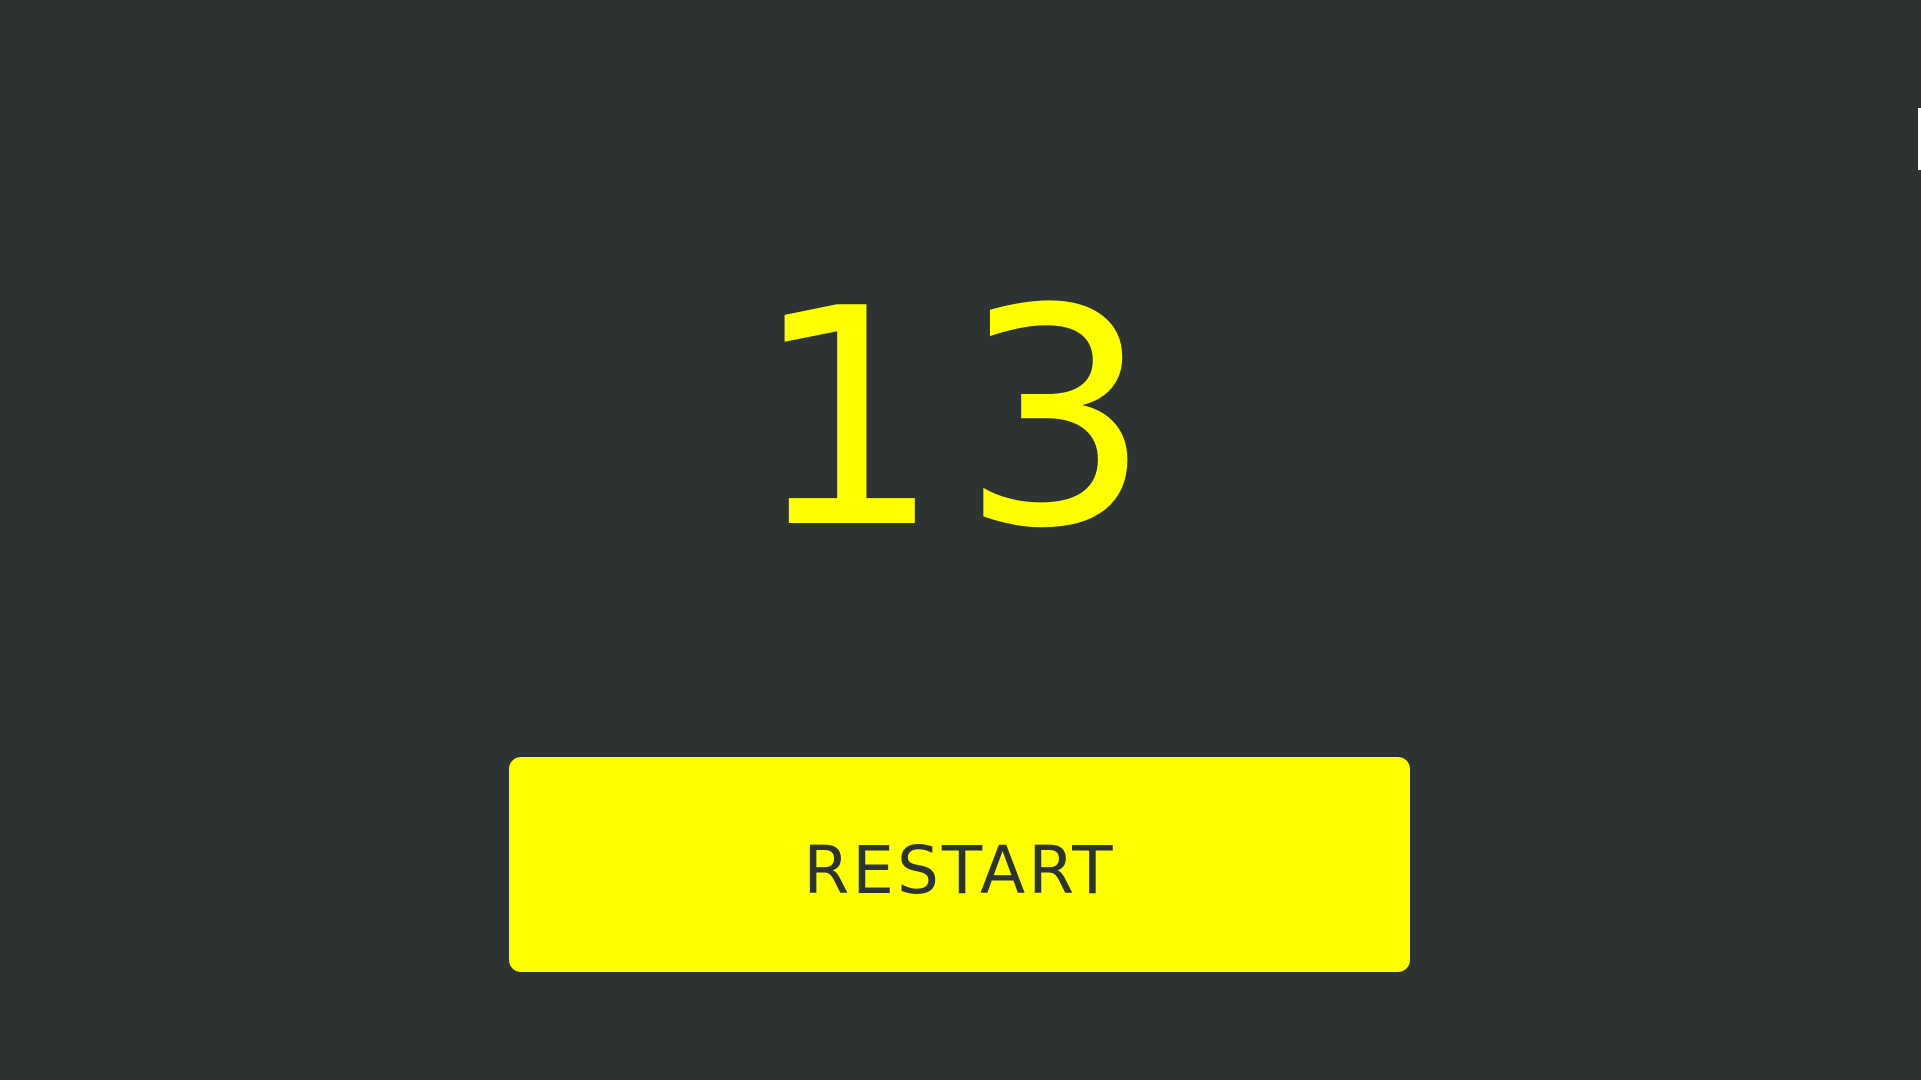 The width and height of the screenshot is (1921, 1080). What do you see at coordinates (960, 419) in the screenshot?
I see `score-display: 13` at bounding box center [960, 419].